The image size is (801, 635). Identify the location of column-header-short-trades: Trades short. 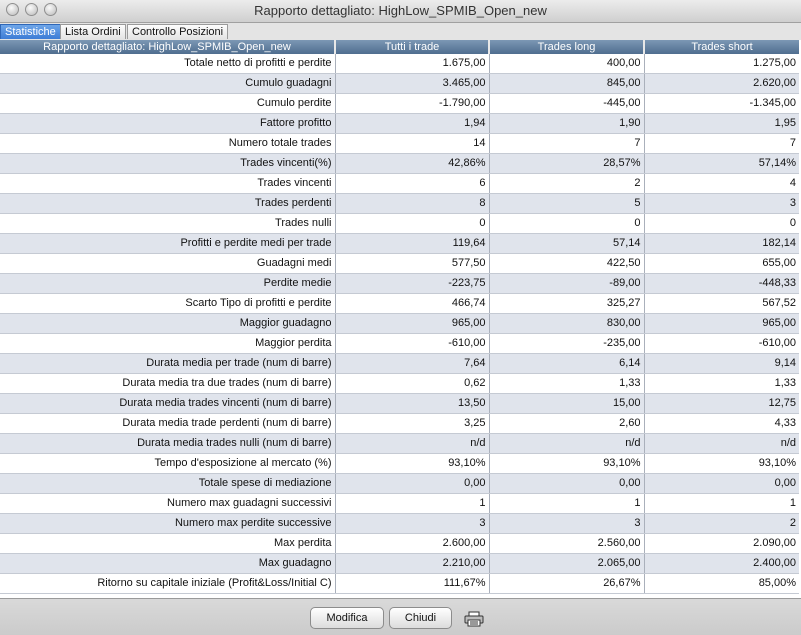
(721, 47).